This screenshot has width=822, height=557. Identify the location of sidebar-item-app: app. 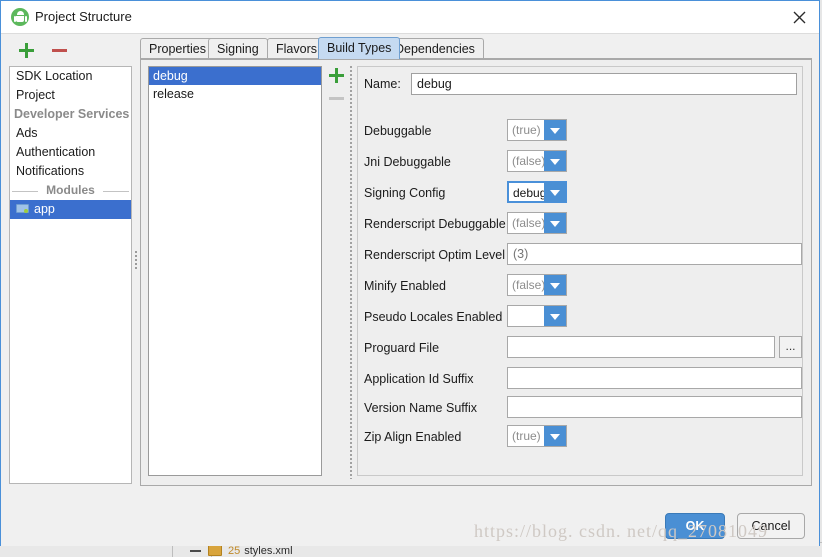
(70, 209).